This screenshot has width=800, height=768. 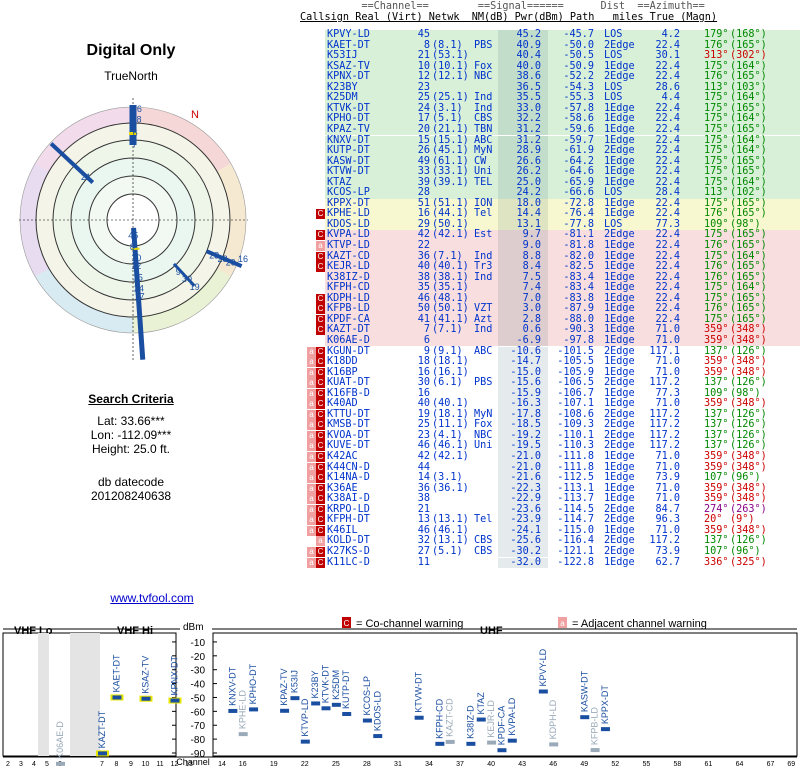 What do you see at coordinates (667, 562) in the screenshot?
I see `cell-dist: 62.7` at bounding box center [667, 562].